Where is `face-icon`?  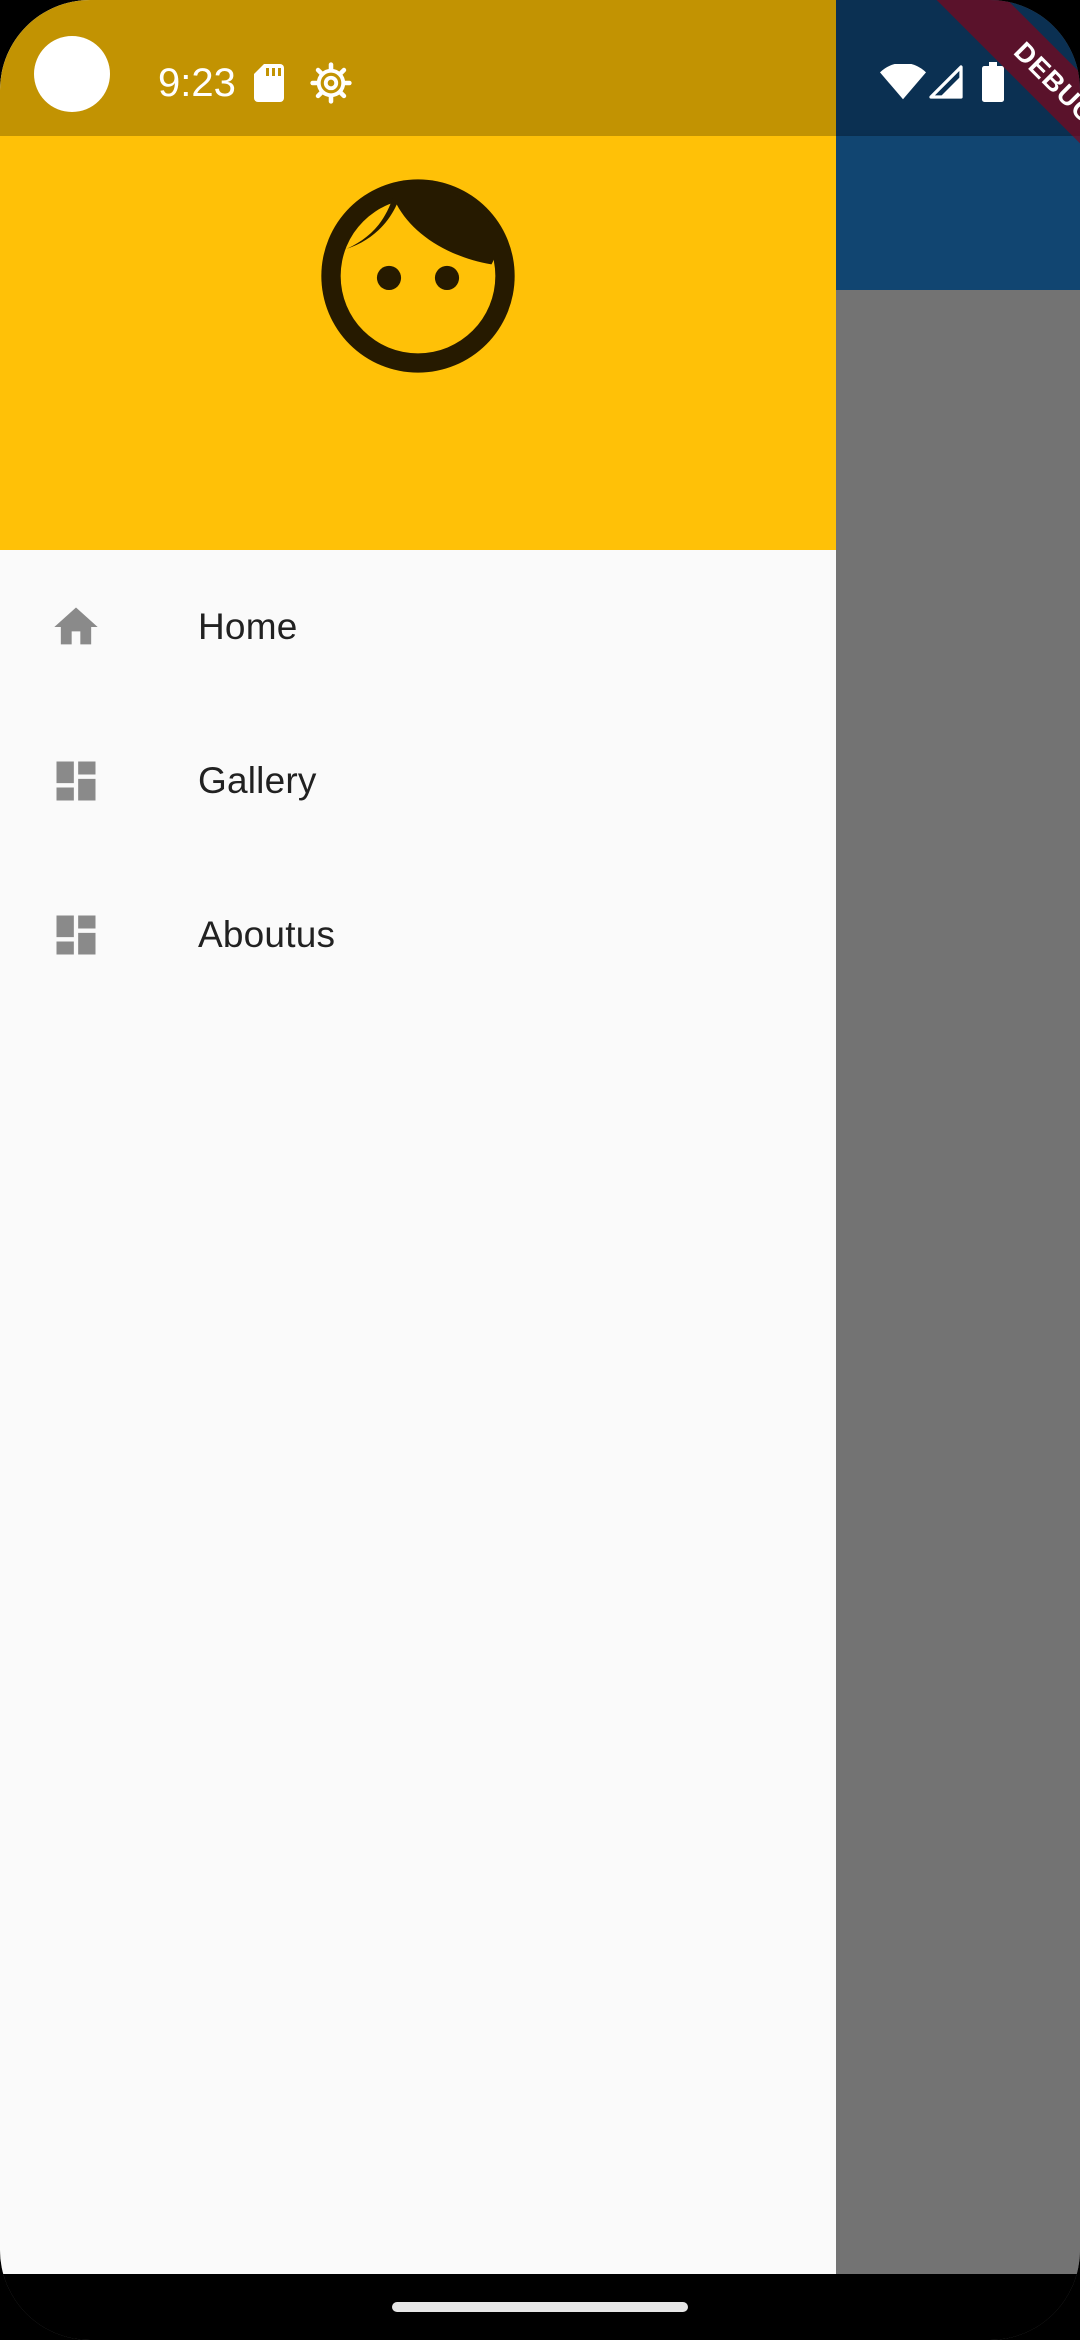
face-icon is located at coordinates (418, 276).